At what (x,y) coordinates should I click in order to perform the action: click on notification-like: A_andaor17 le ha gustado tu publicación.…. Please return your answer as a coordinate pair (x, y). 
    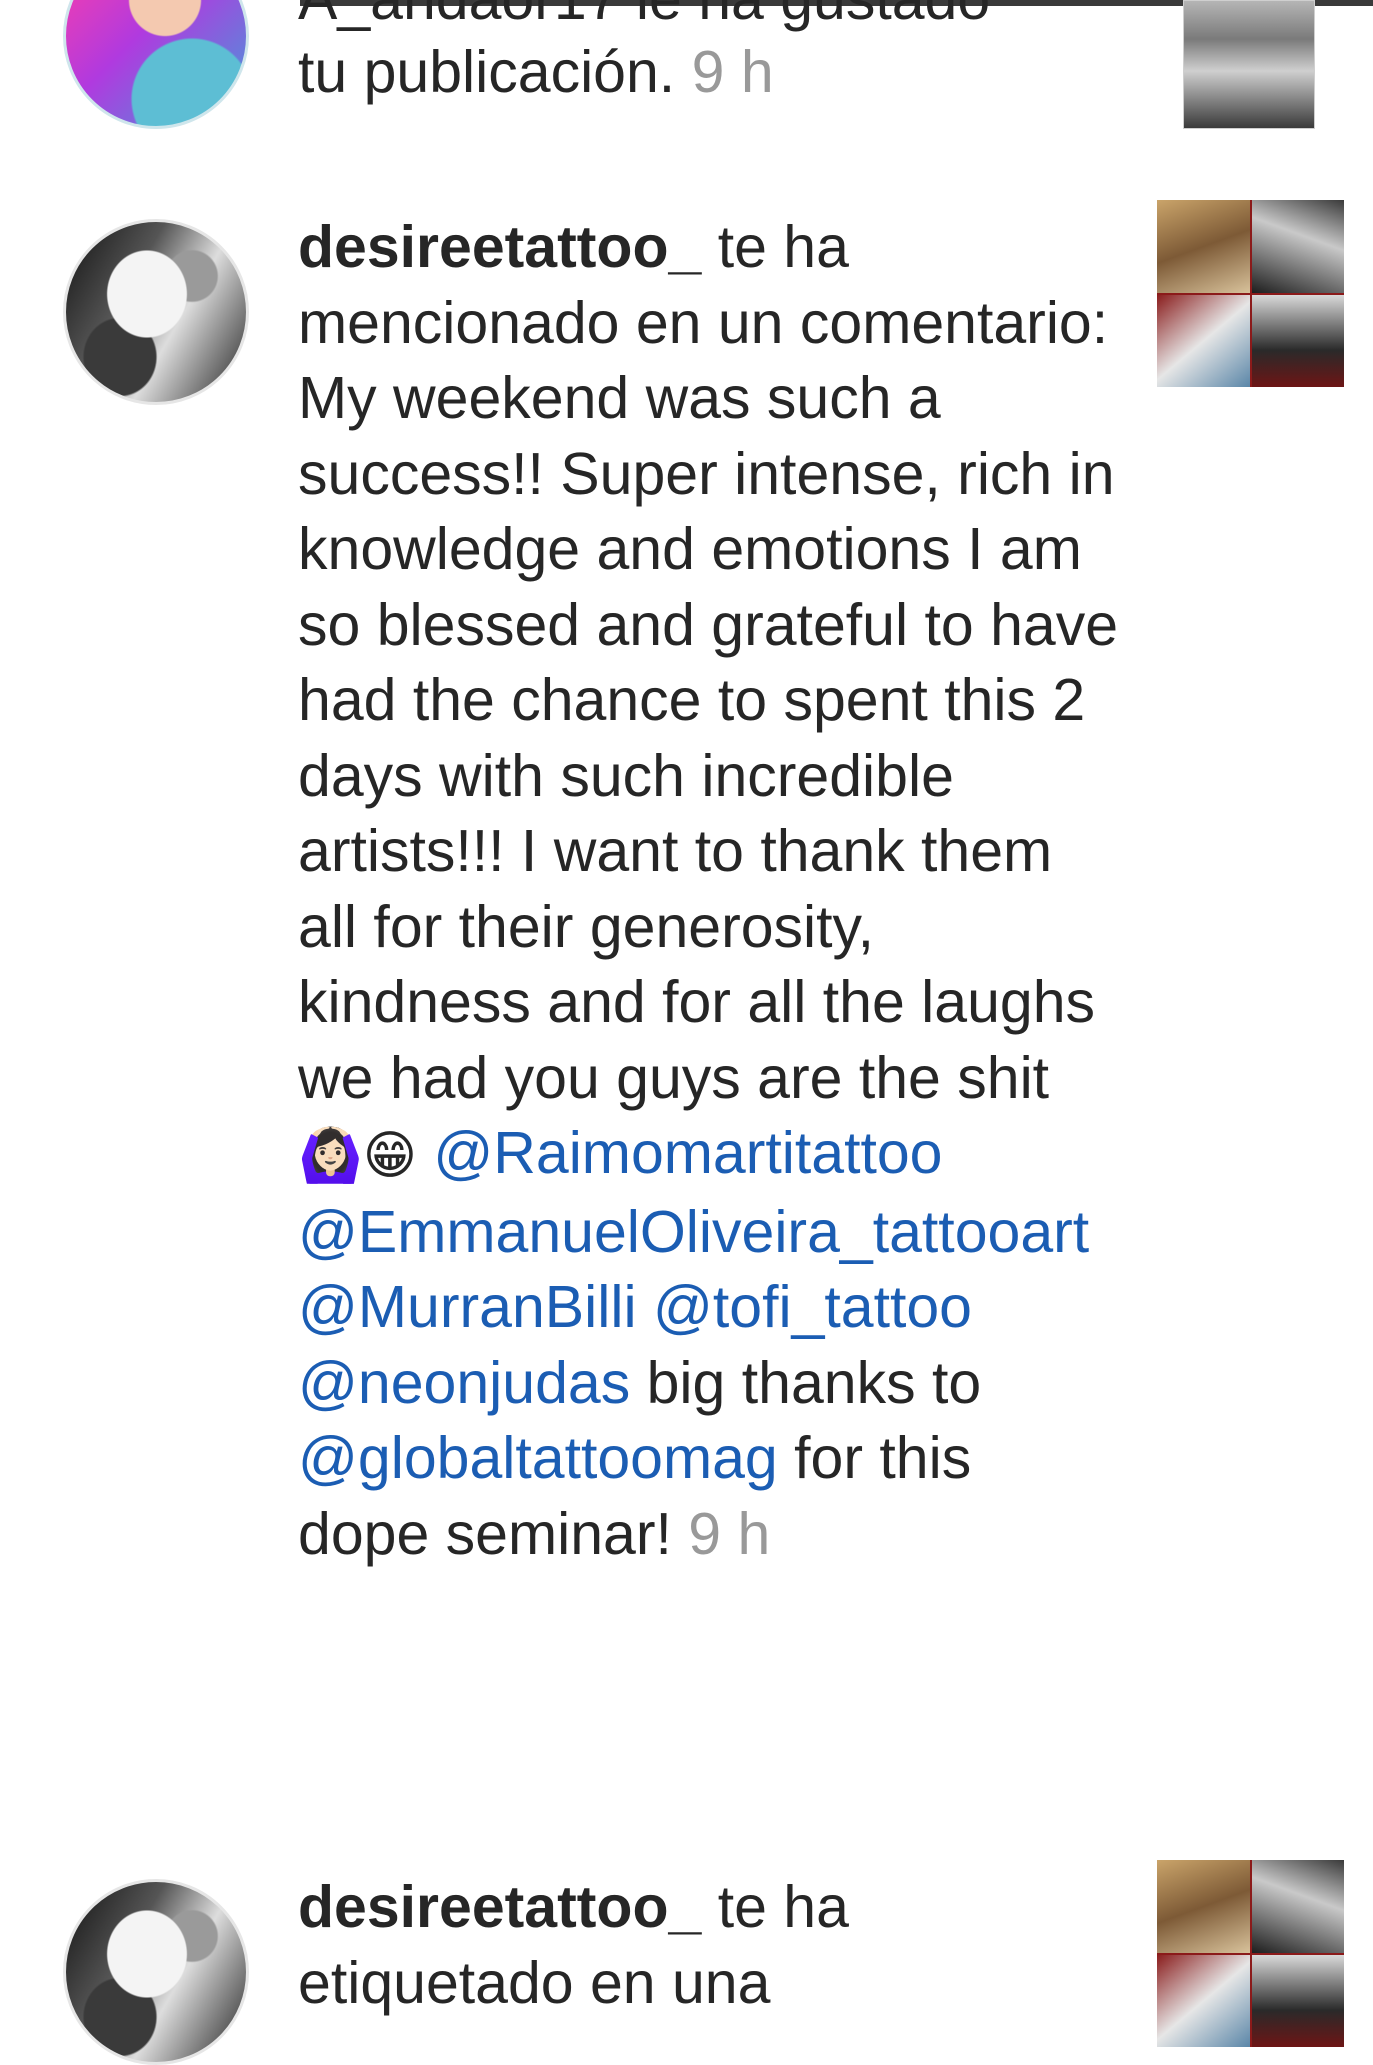
    Looking at the image, I should click on (686, 80).